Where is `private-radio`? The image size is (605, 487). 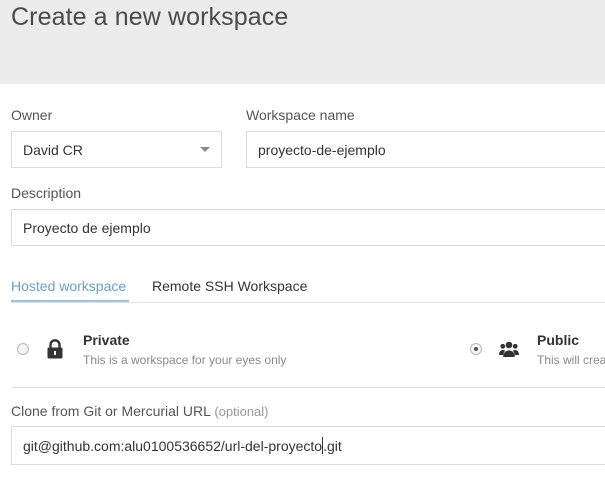 private-radio is located at coordinates (23, 349).